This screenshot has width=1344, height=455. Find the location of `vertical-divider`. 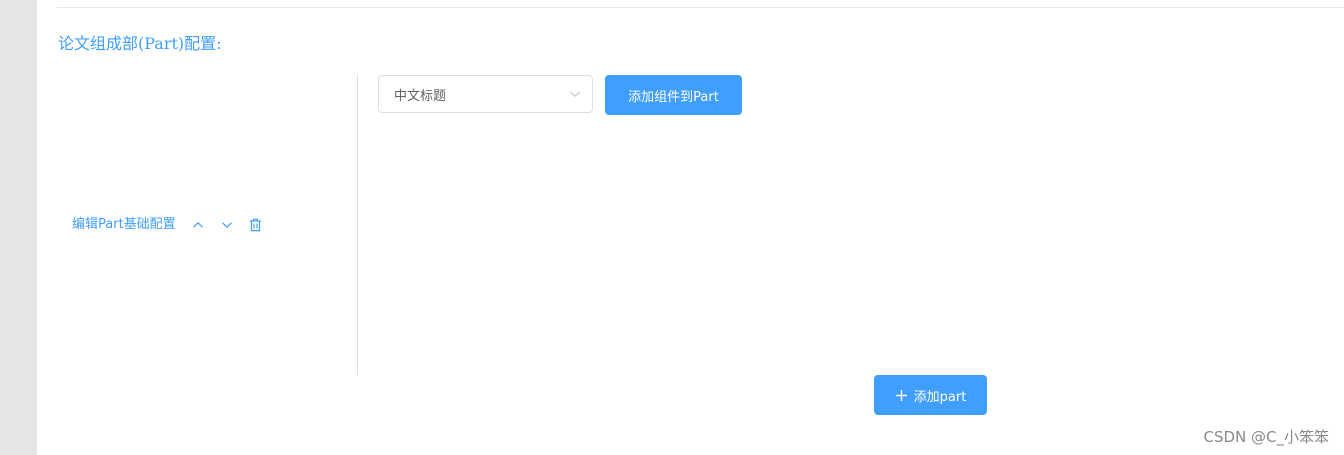

vertical-divider is located at coordinates (357, 225).